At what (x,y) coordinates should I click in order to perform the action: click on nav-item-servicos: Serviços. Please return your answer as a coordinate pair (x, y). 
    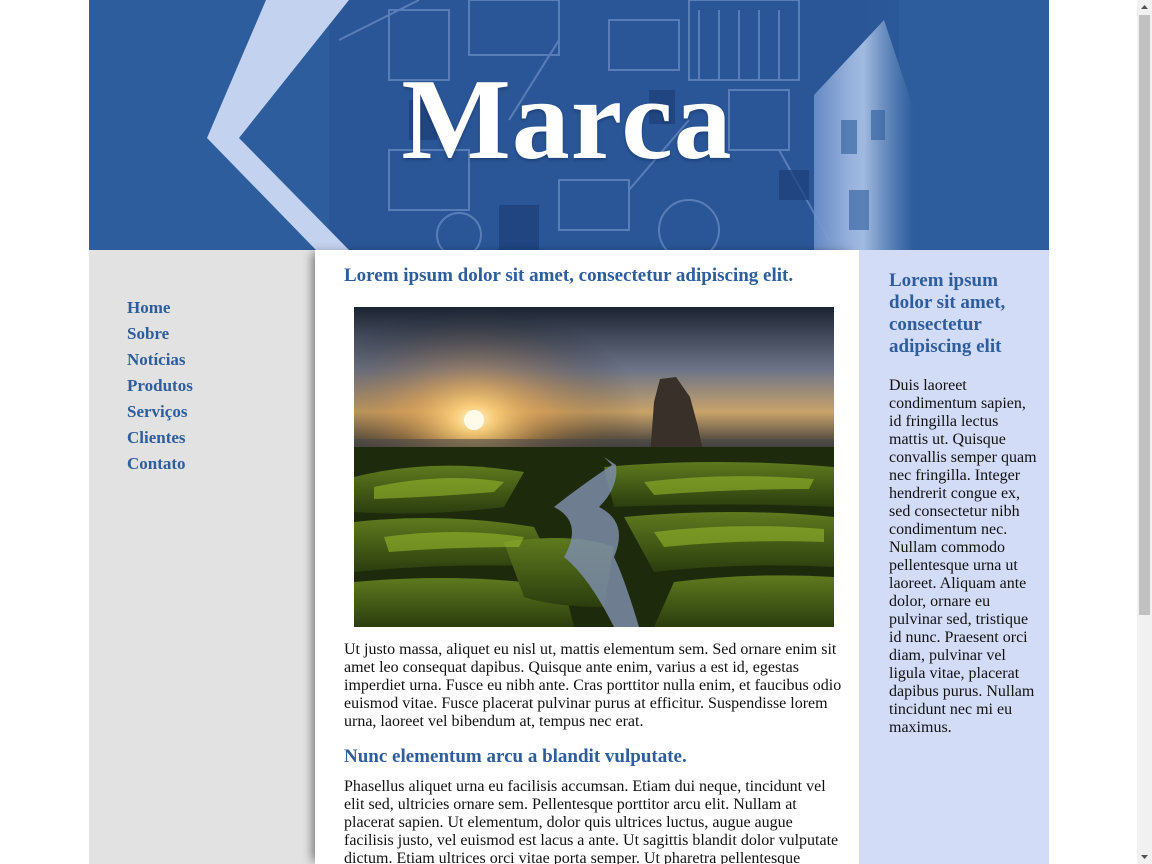
    Looking at the image, I should click on (160, 414).